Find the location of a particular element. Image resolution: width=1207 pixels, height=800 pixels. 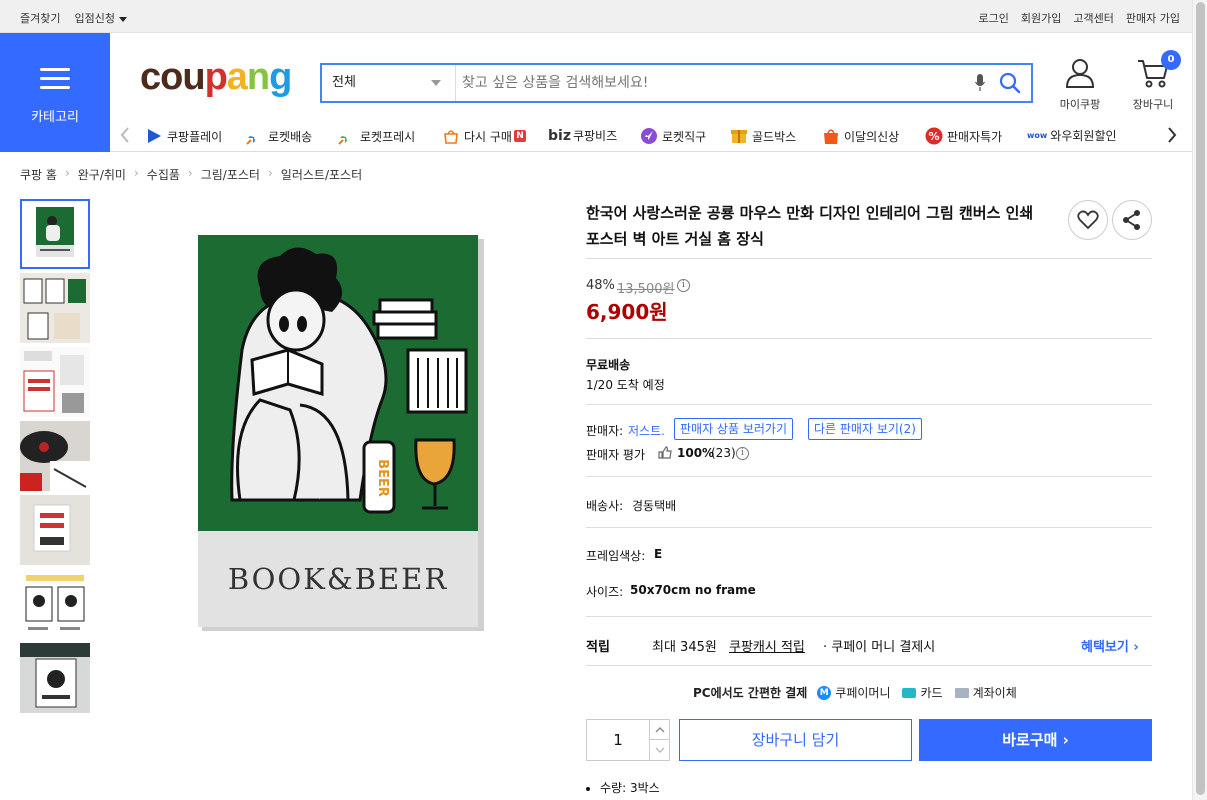

chevron-right-icon: › is located at coordinates (1136, 647).